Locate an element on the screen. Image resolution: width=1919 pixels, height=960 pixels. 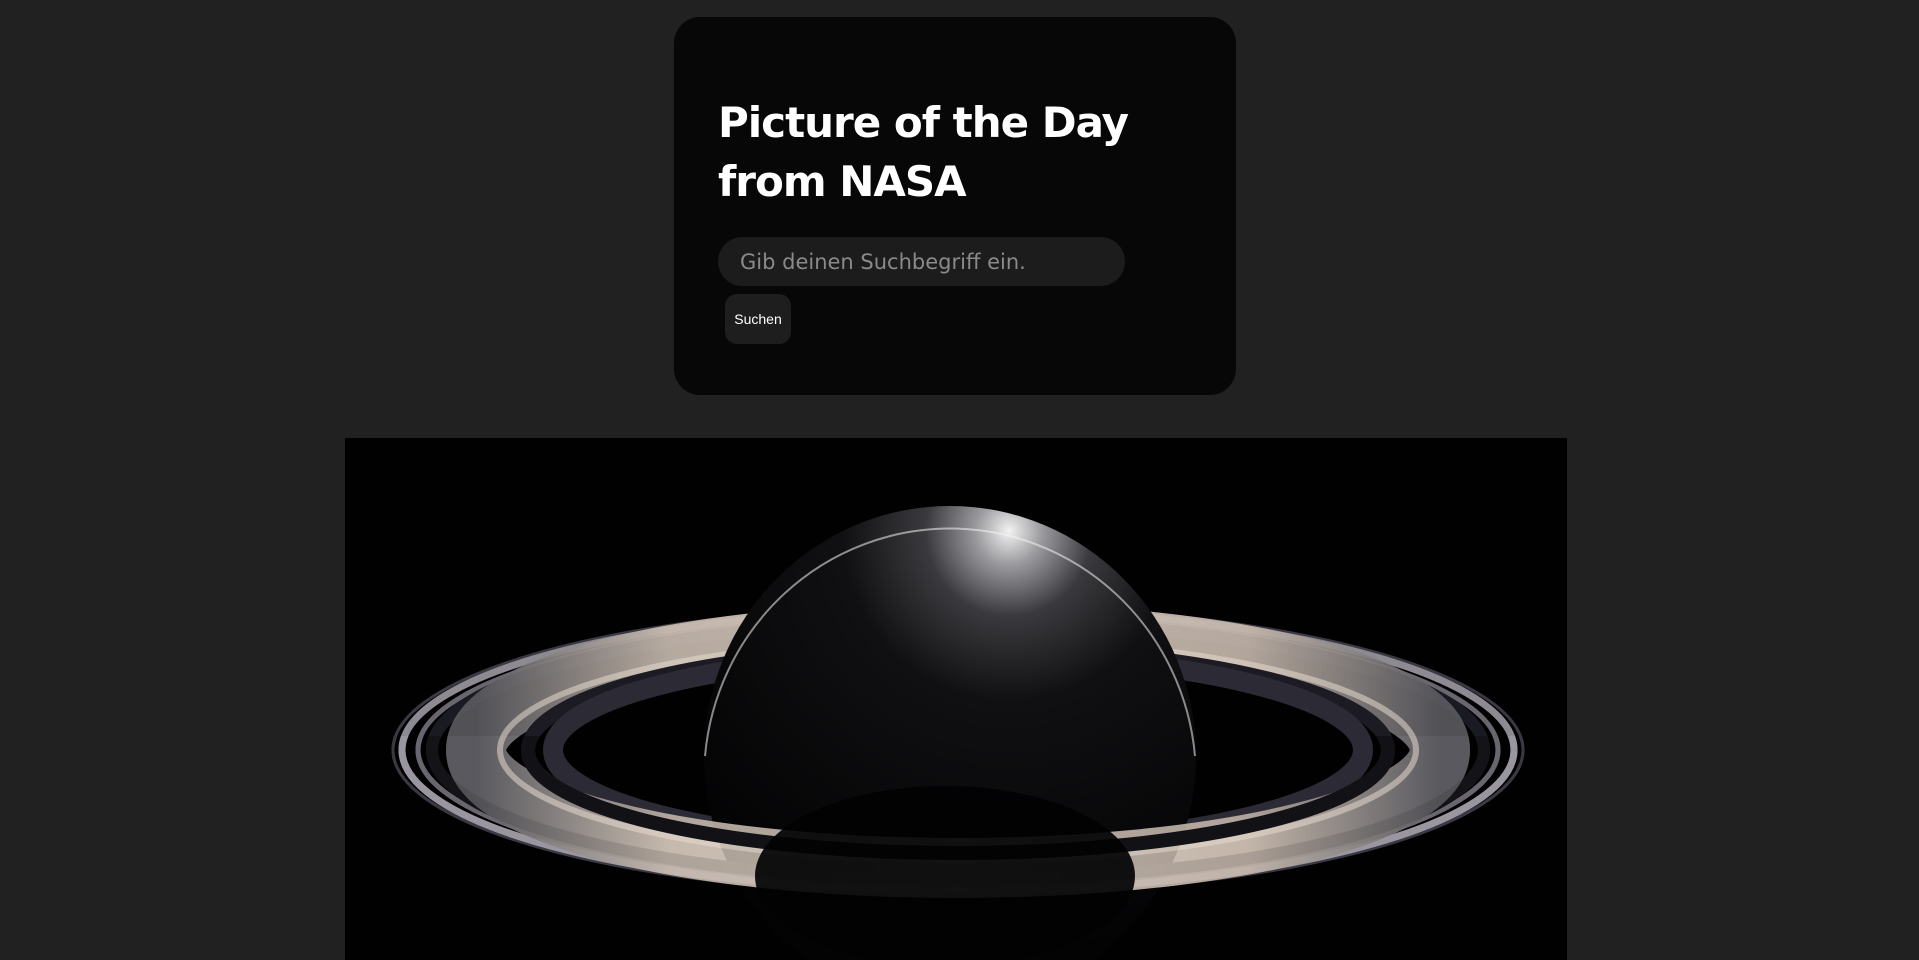
search-card: Picture of the Day from NASA Suchen is located at coordinates (955, 206).